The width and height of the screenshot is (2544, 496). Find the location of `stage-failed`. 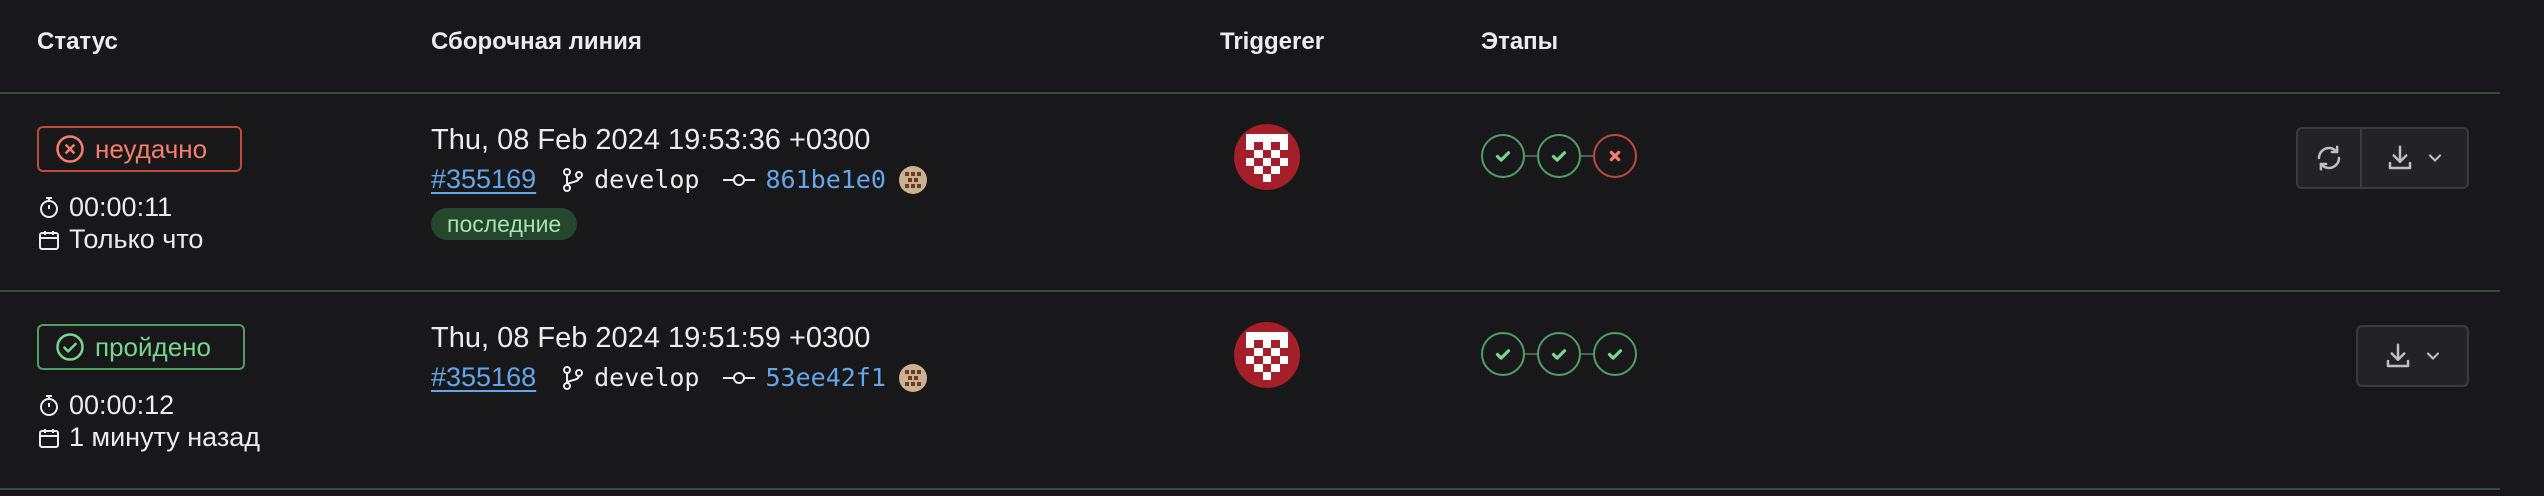

stage-failed is located at coordinates (1615, 156).